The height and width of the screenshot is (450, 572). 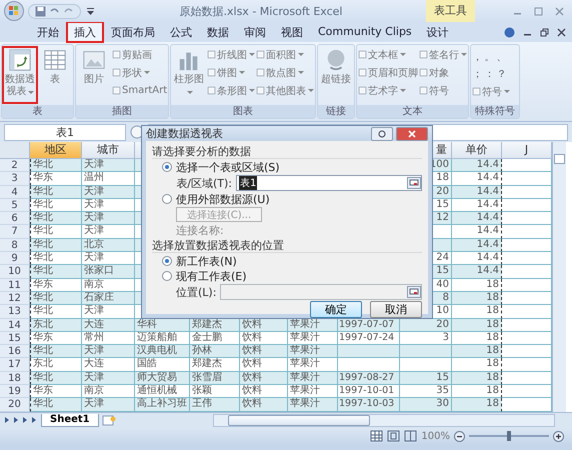 What do you see at coordinates (56, 219) in the screenshot?
I see `table-cell: 华北` at bounding box center [56, 219].